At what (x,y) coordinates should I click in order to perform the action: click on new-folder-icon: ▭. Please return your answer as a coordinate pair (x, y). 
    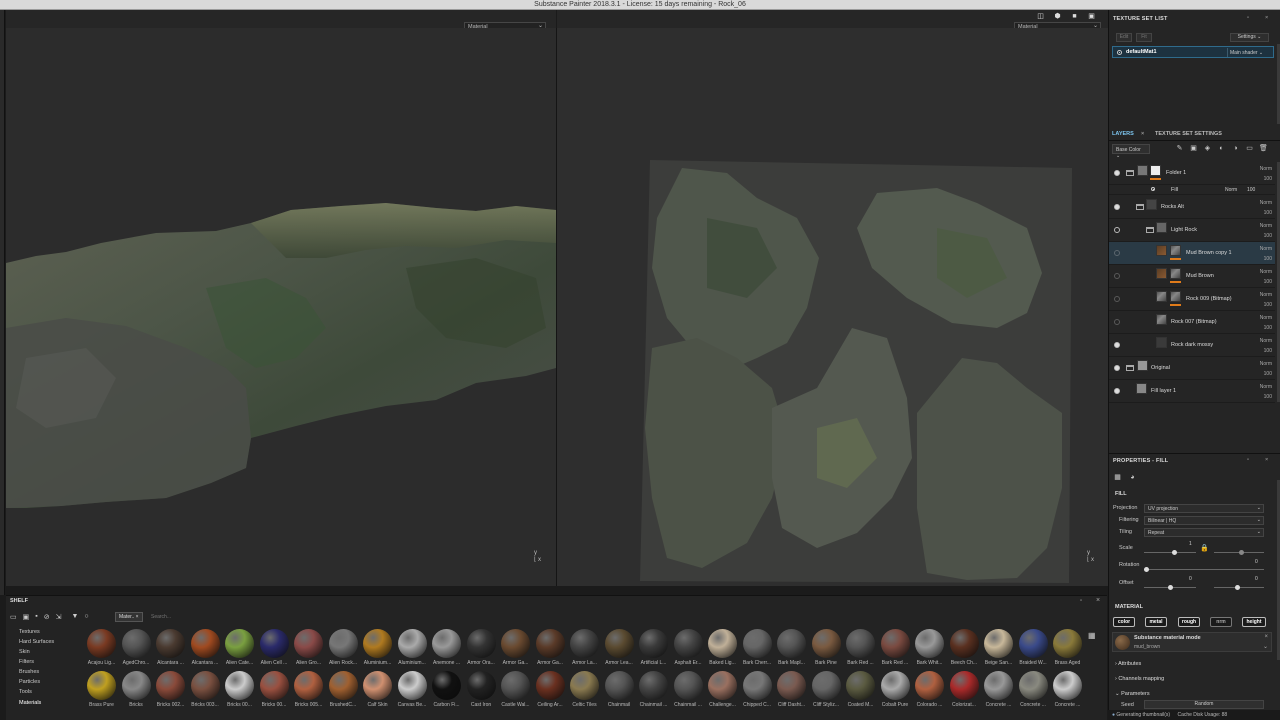
    Looking at the image, I should click on (13, 618).